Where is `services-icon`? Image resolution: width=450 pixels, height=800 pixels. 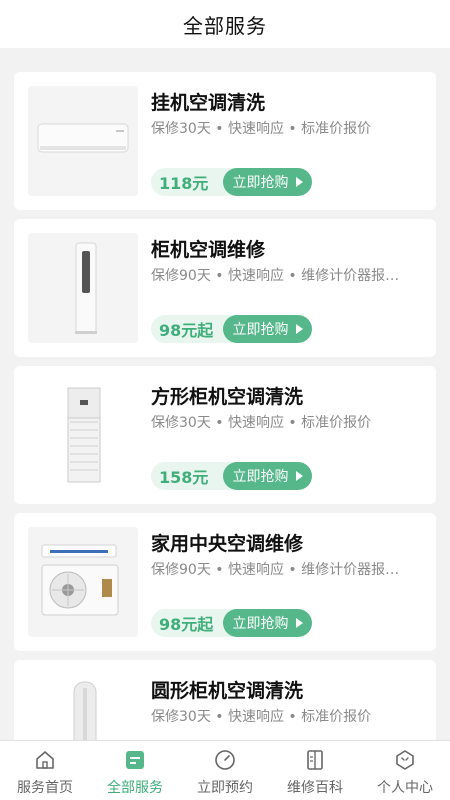 services-icon is located at coordinates (135, 760).